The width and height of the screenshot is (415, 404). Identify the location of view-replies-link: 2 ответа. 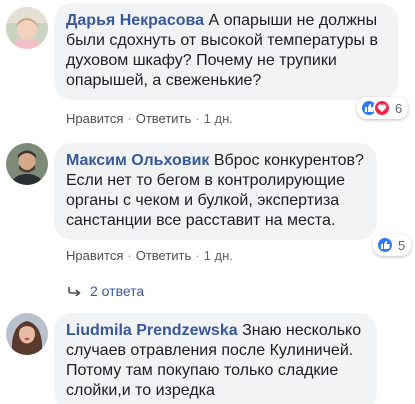
(106, 291).